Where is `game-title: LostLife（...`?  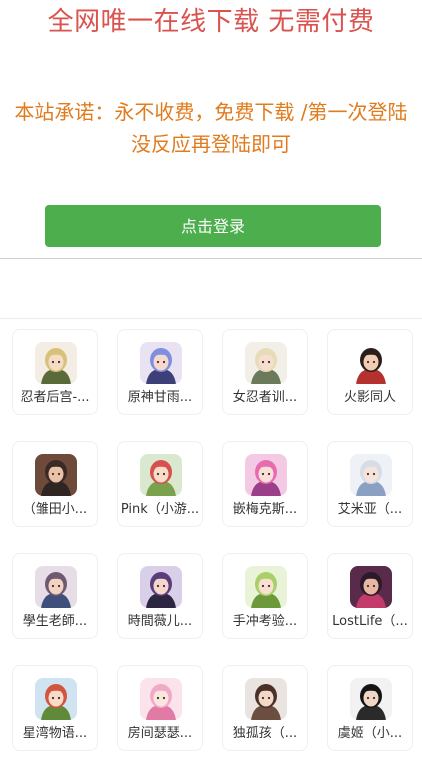
game-title: LostLife（... is located at coordinates (370, 621).